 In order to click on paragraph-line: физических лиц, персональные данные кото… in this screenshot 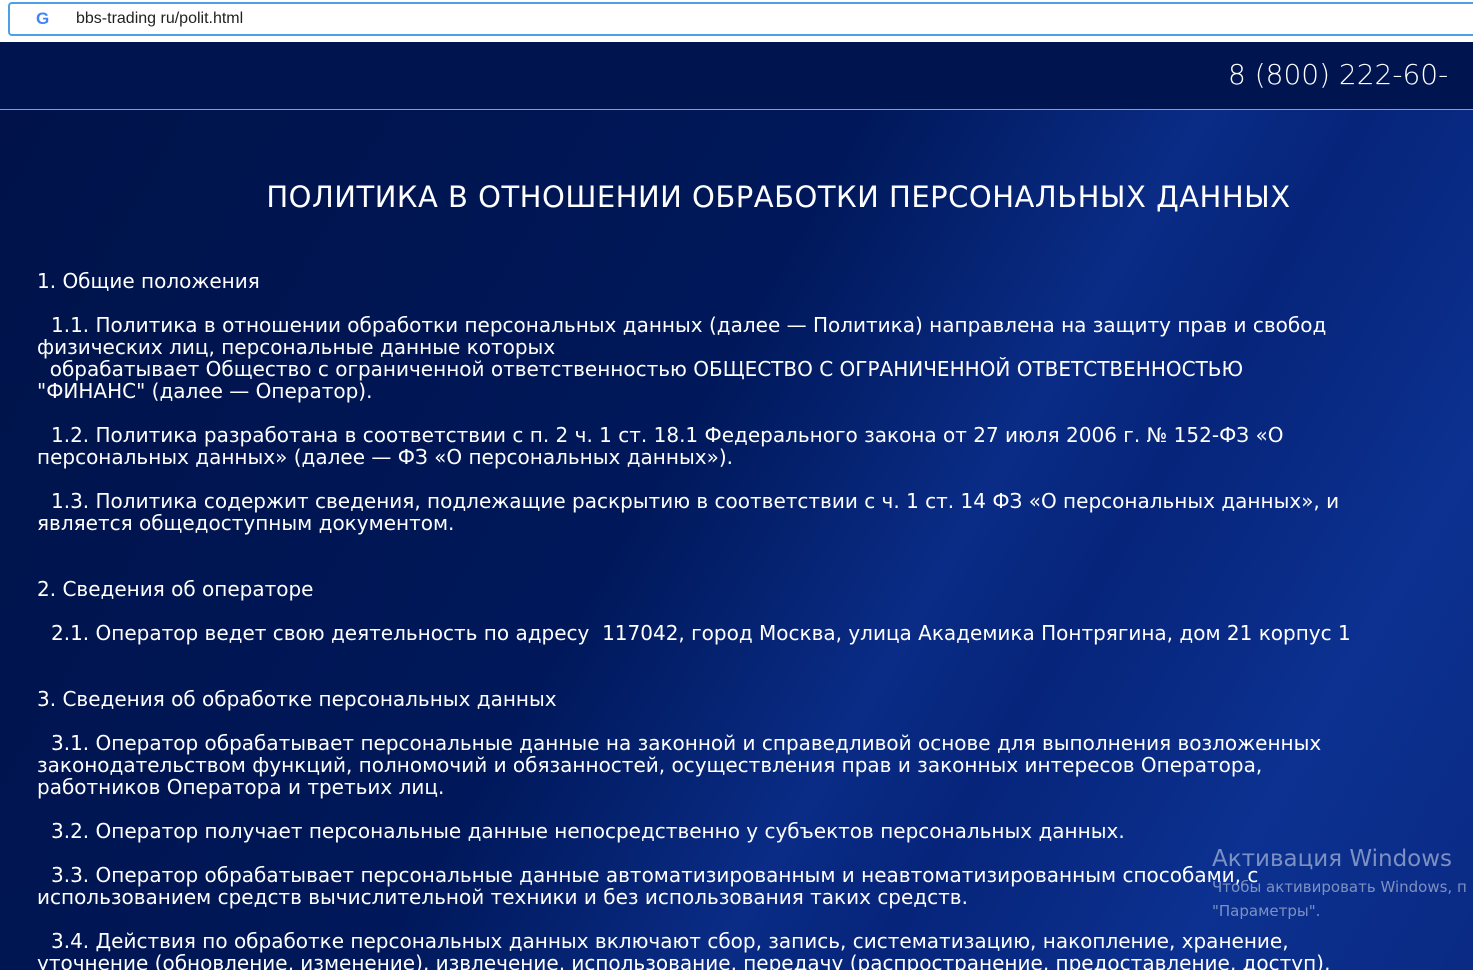, I will do `click(296, 347)`.